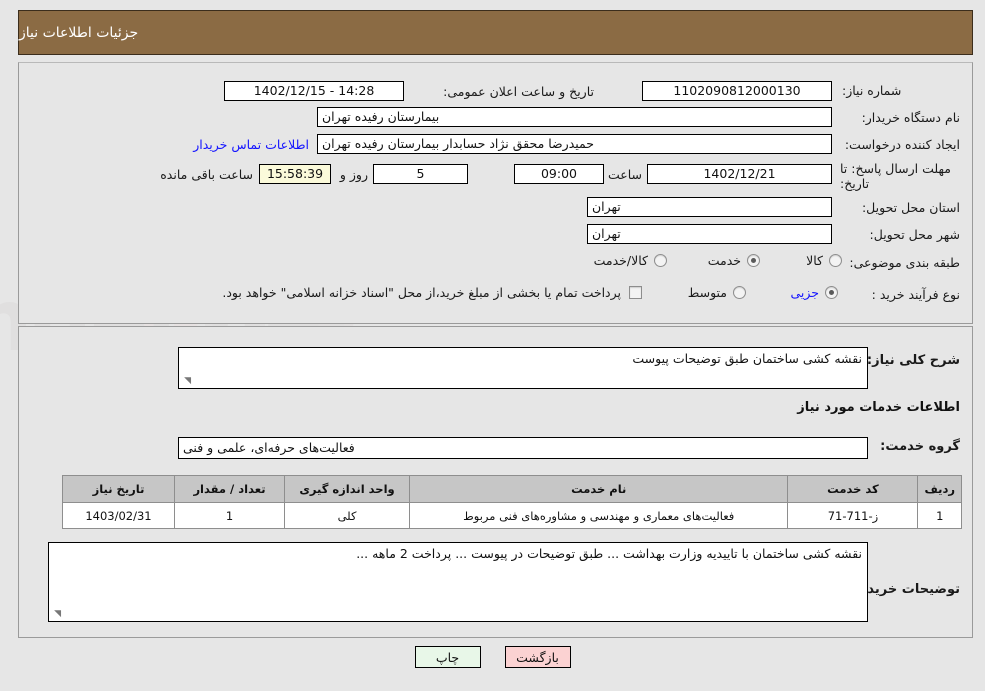 This screenshot has height=691, width=985. I want to click on purchase-option-motevaset: متوسط, so click(717, 292).